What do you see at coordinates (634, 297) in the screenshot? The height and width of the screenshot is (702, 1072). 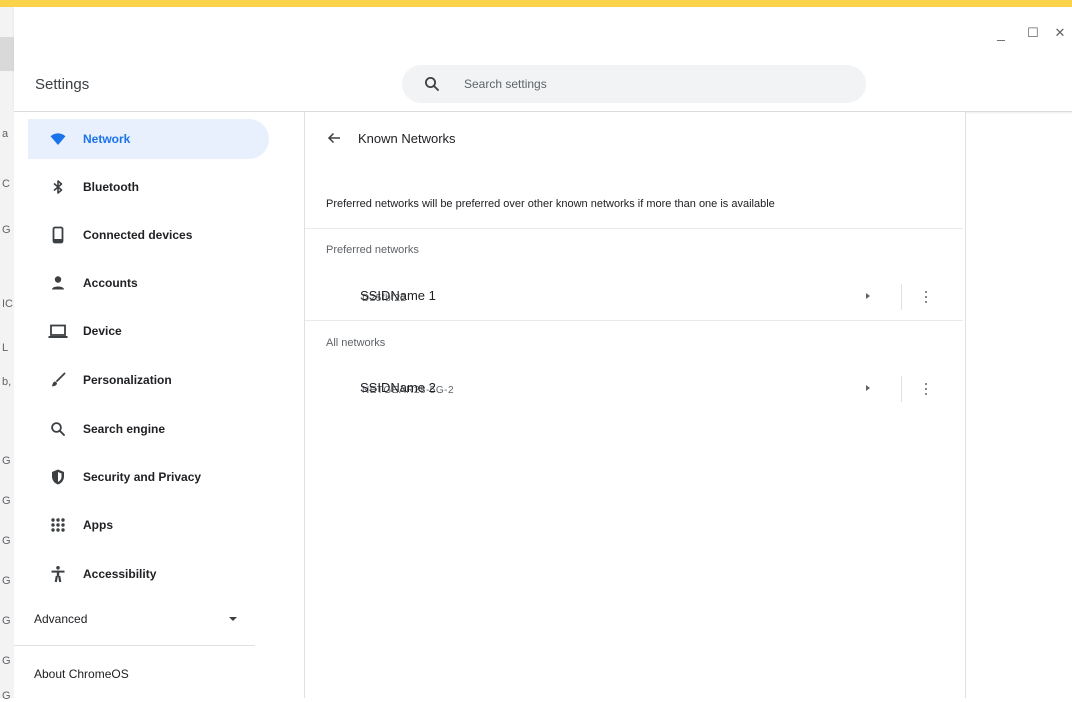 I see `network-row: D25fbf22 SSIDName 1` at bounding box center [634, 297].